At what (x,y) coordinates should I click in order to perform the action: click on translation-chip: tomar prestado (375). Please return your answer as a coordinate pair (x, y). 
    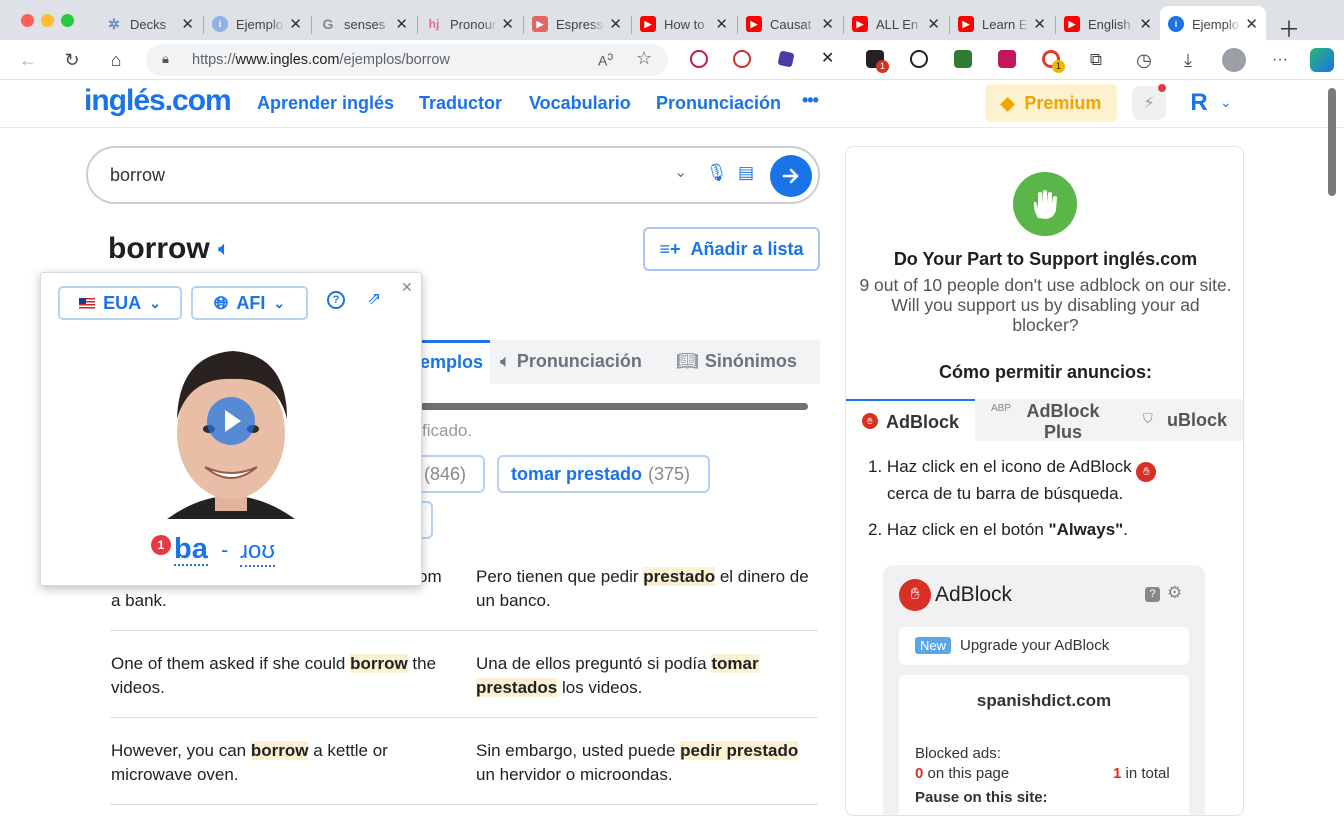
    Looking at the image, I should click on (603, 474).